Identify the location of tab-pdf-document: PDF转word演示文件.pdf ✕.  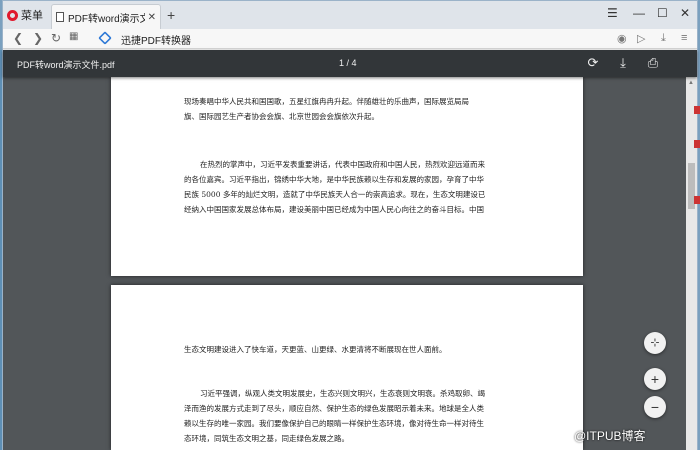
(106, 16).